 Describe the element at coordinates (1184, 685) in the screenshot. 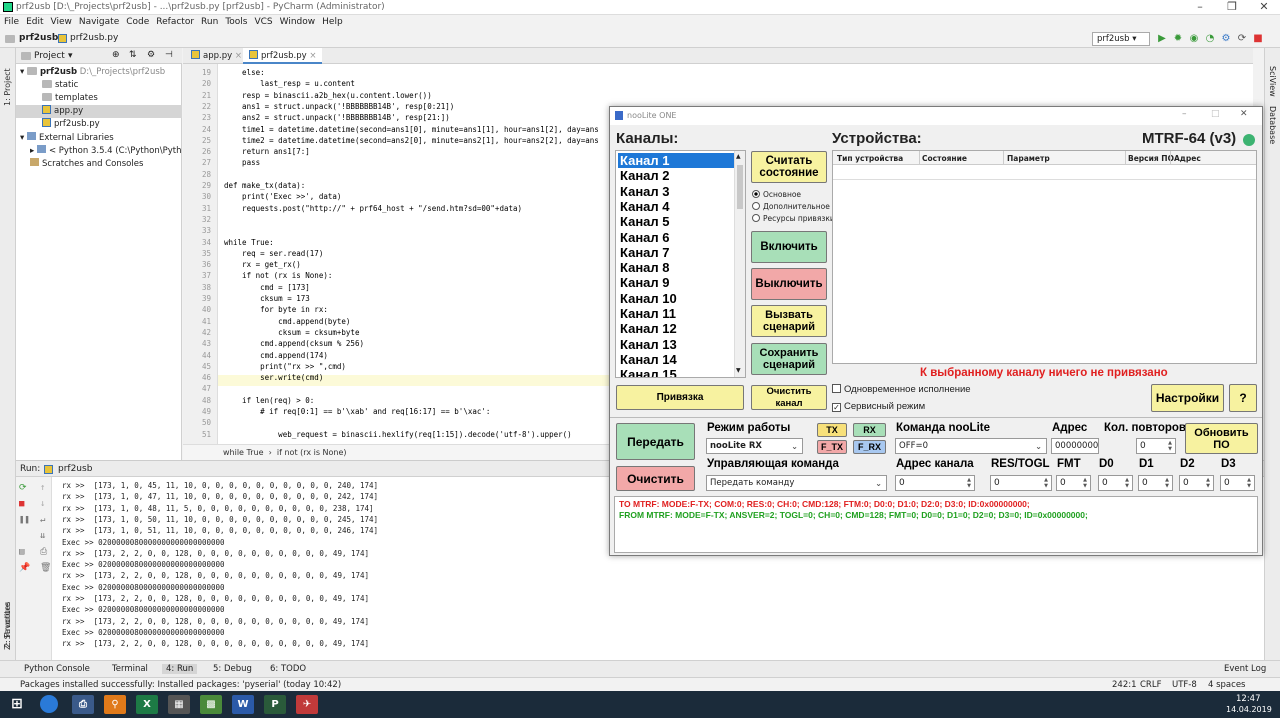

I see `status-encoding: UTF-8` at that location.